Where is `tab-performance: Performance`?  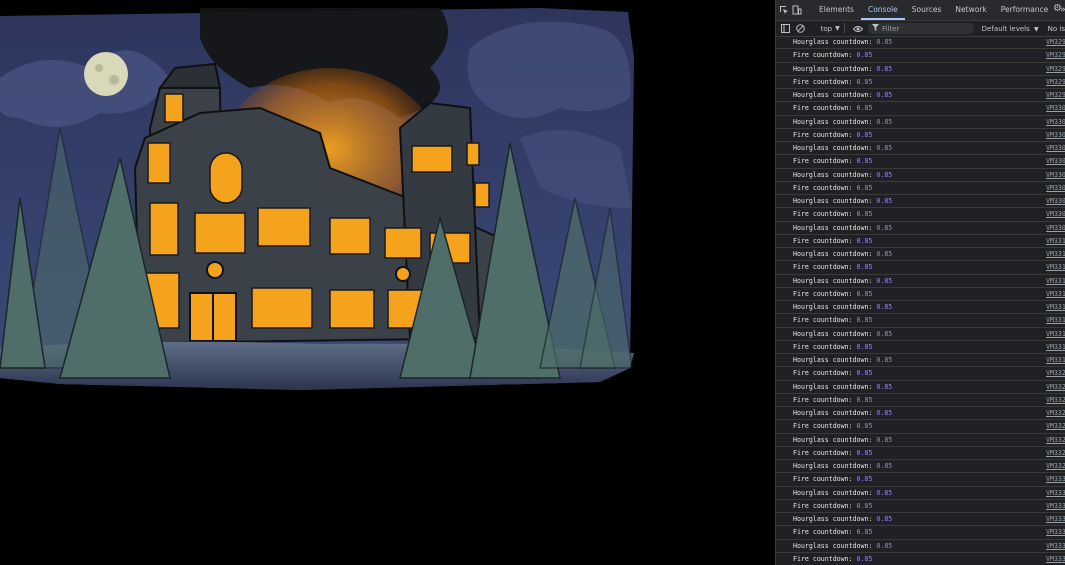 tab-performance: Performance is located at coordinates (1025, 10).